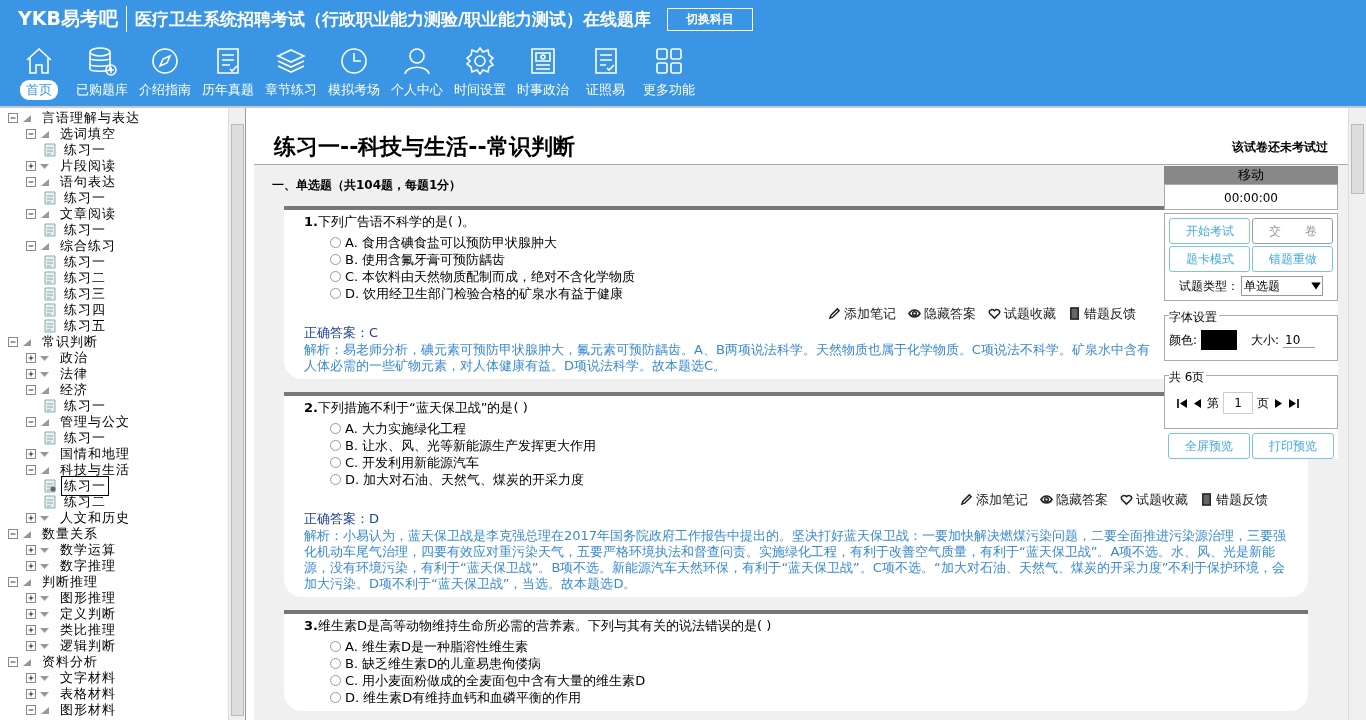  What do you see at coordinates (966, 499) in the screenshot?
I see `pencil-icon` at bounding box center [966, 499].